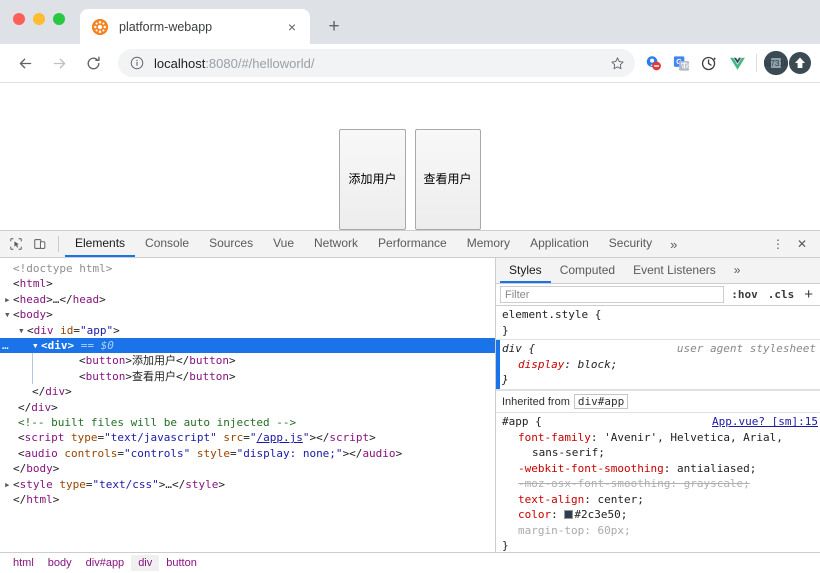 This screenshot has width=820, height=573. What do you see at coordinates (781, 294) in the screenshot?
I see `cls-toggle-button: .cls` at bounding box center [781, 294].